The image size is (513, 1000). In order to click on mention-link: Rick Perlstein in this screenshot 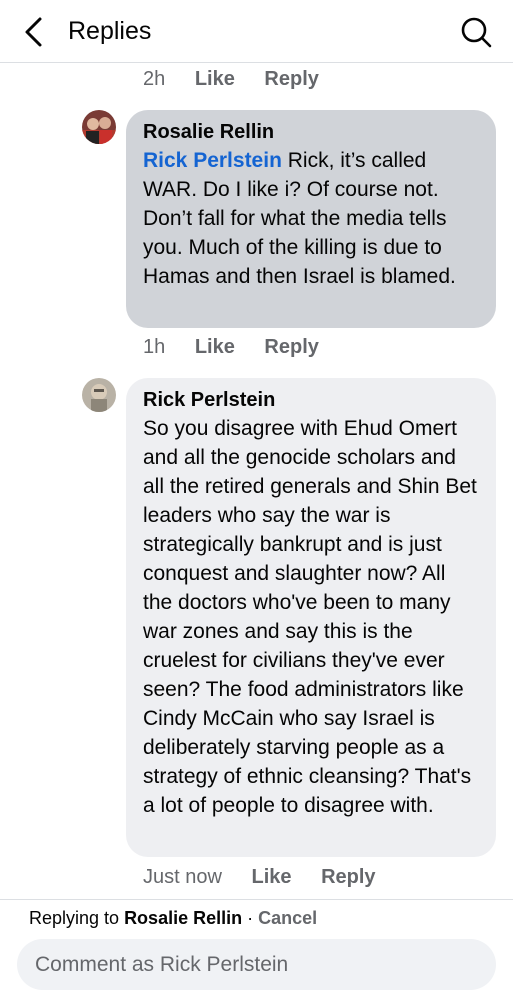, I will do `click(212, 160)`.